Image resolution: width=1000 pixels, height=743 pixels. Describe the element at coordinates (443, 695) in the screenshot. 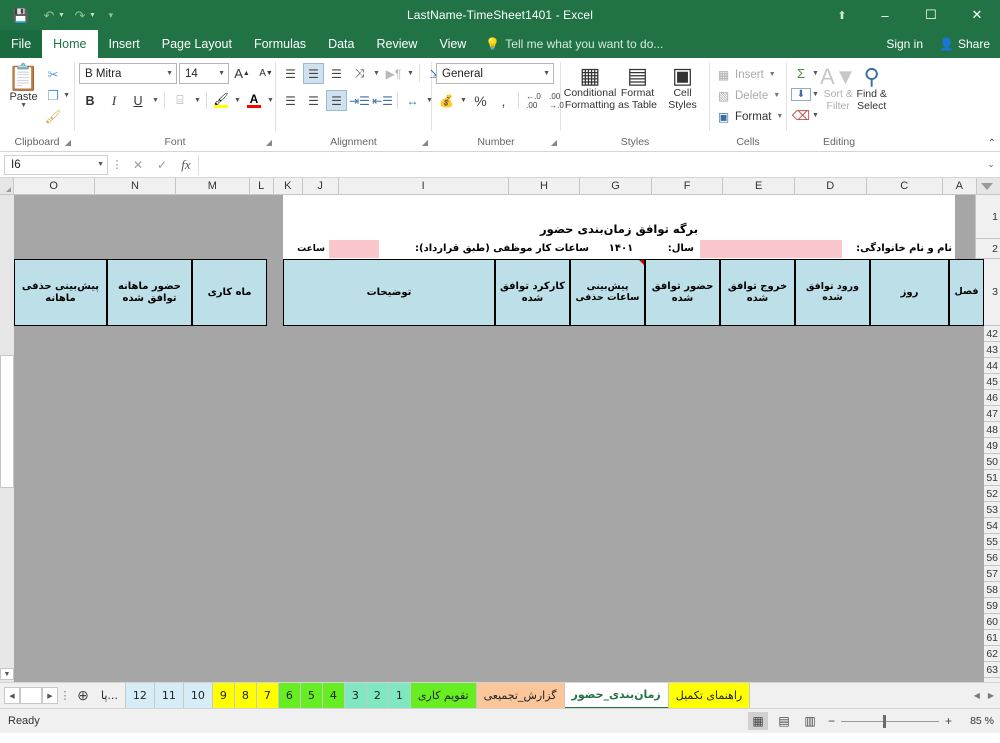

I see `sheet-tab-work-calendar: تقویم کاری` at that location.